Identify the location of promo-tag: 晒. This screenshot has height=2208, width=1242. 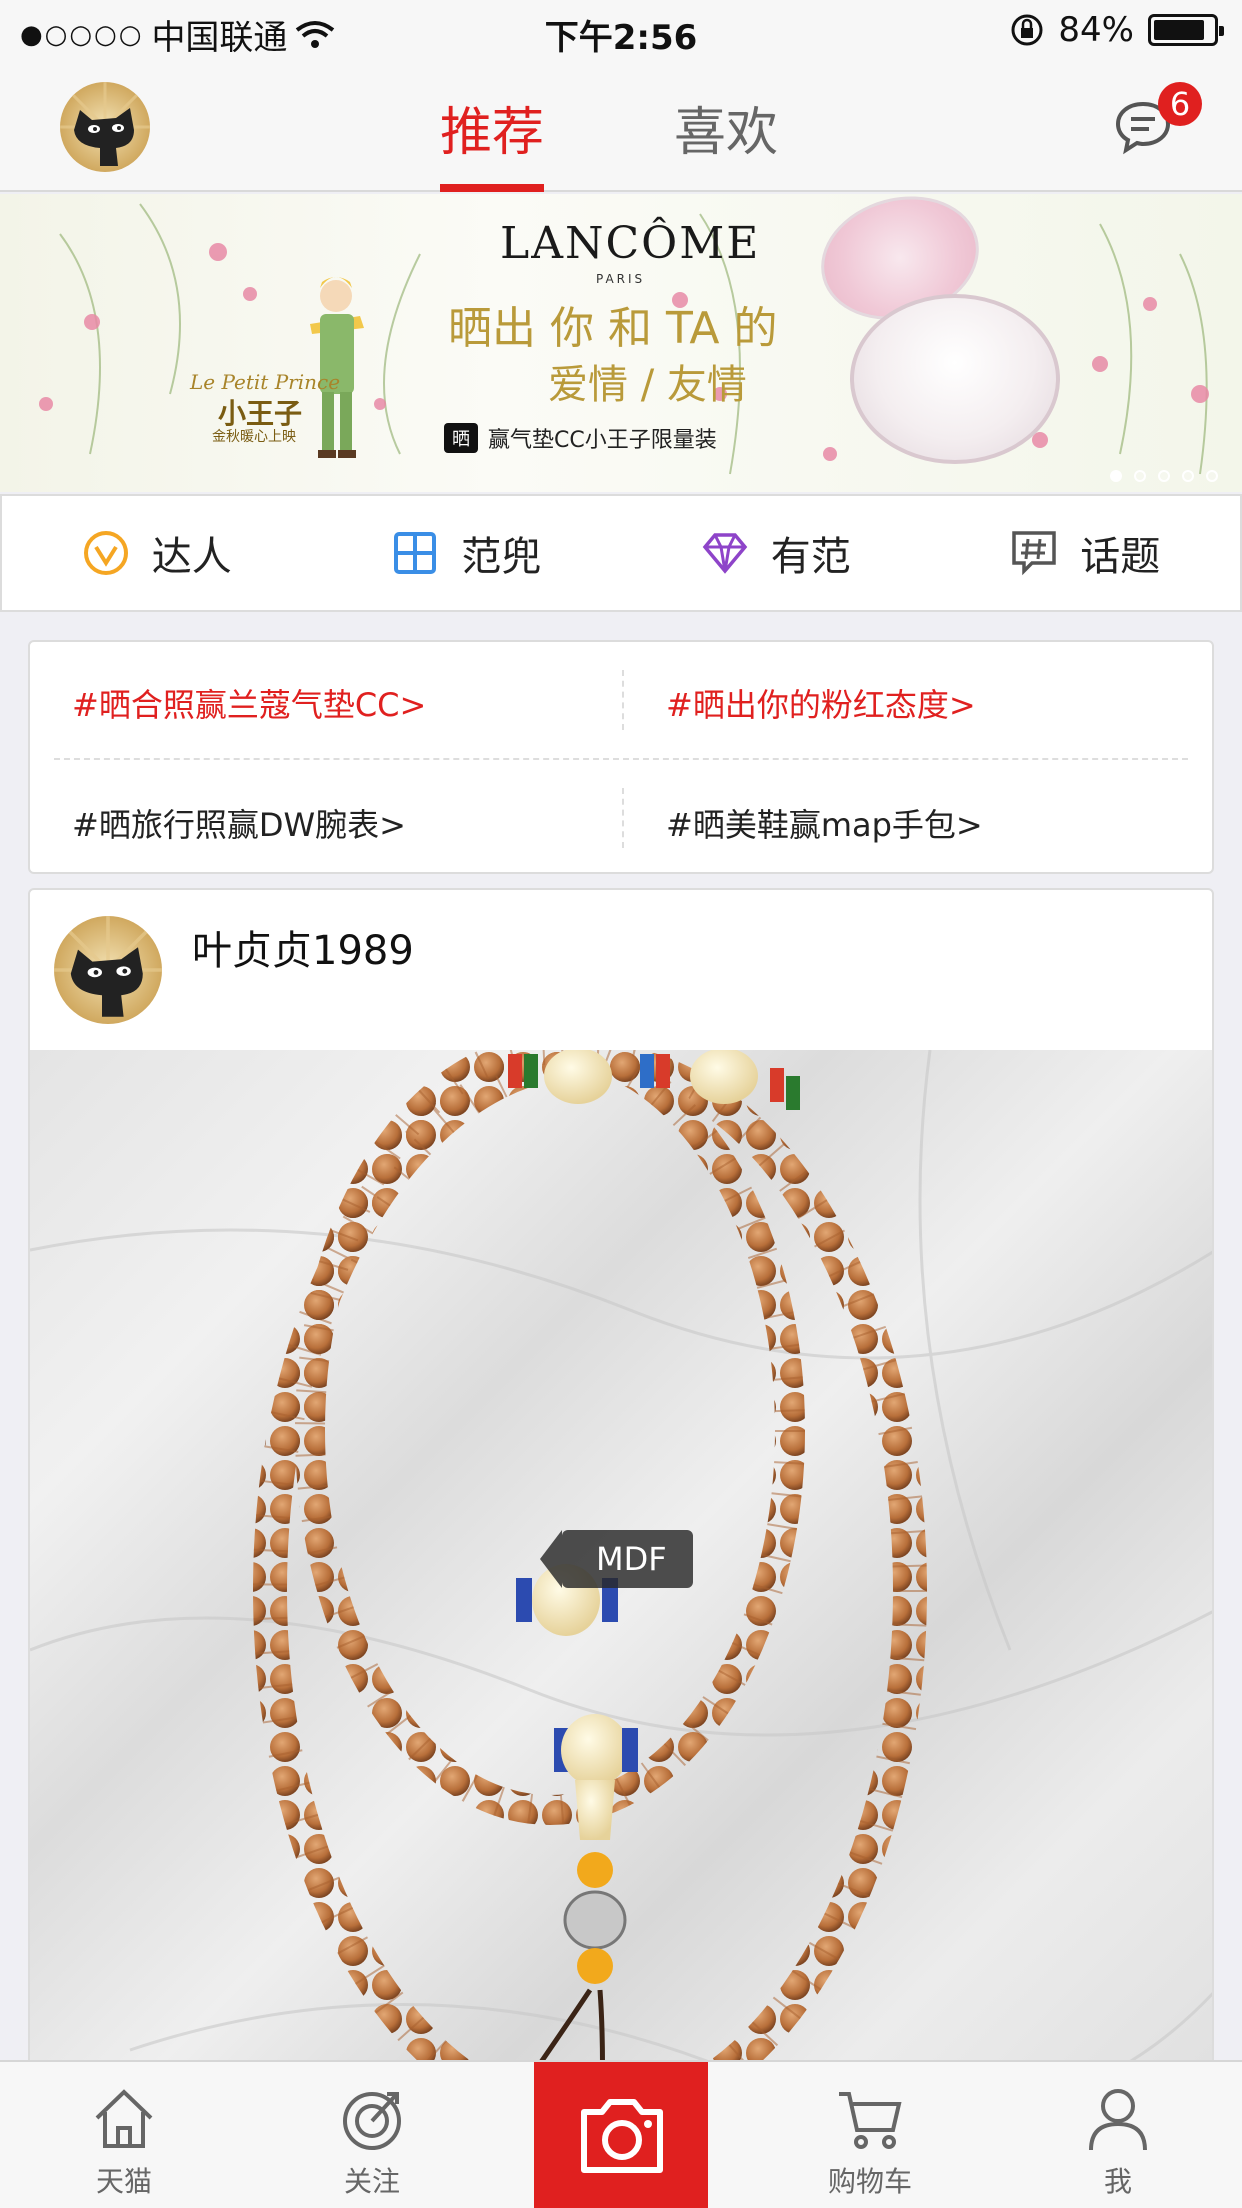
(461, 438).